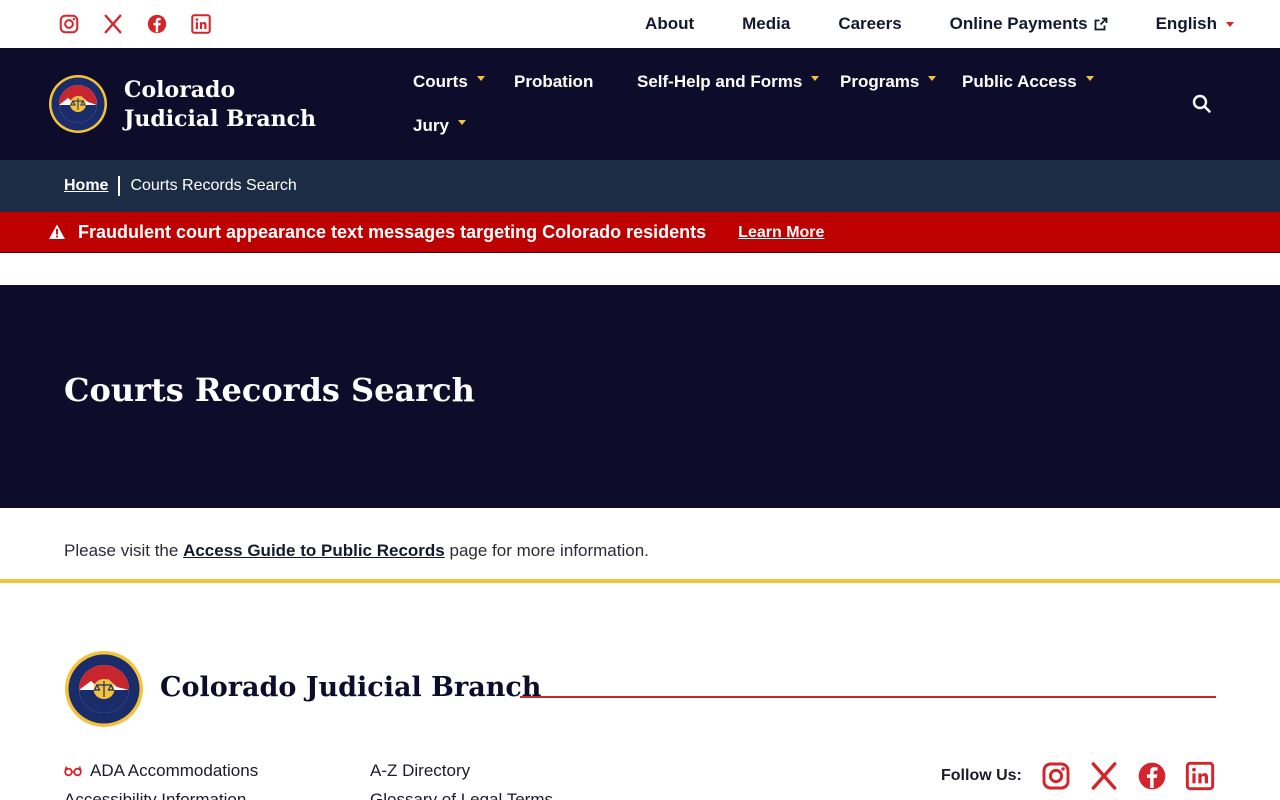 Image resolution: width=1280 pixels, height=800 pixels. I want to click on nav-probation: Probation, so click(553, 82).